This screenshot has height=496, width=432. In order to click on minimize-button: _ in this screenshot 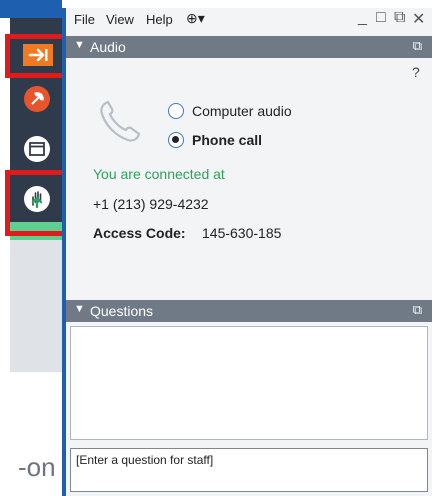, I will do `click(362, 18)`.